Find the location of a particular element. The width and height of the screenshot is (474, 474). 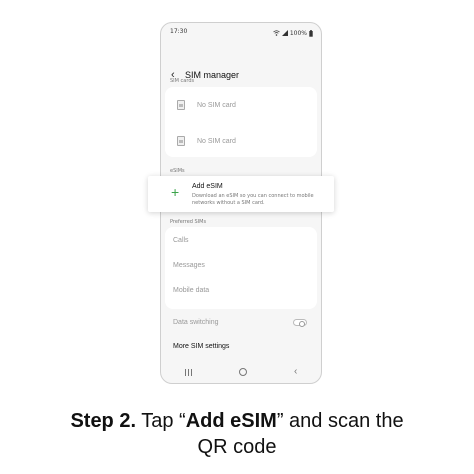

plus-icon: + is located at coordinates (175, 192).